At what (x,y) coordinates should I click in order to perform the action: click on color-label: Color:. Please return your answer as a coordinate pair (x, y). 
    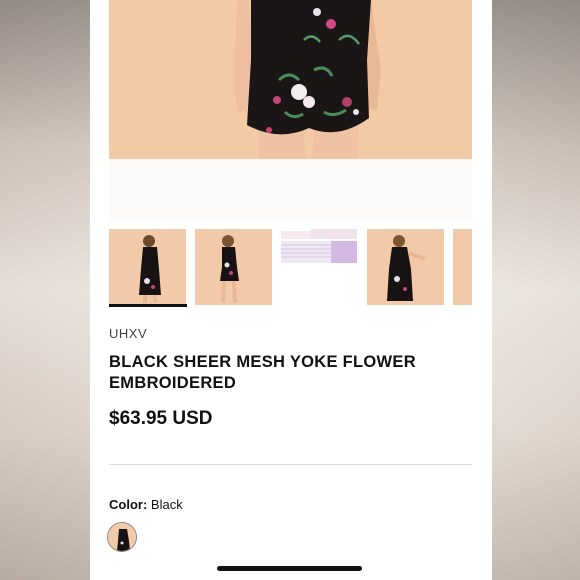
    Looking at the image, I should click on (128, 504).